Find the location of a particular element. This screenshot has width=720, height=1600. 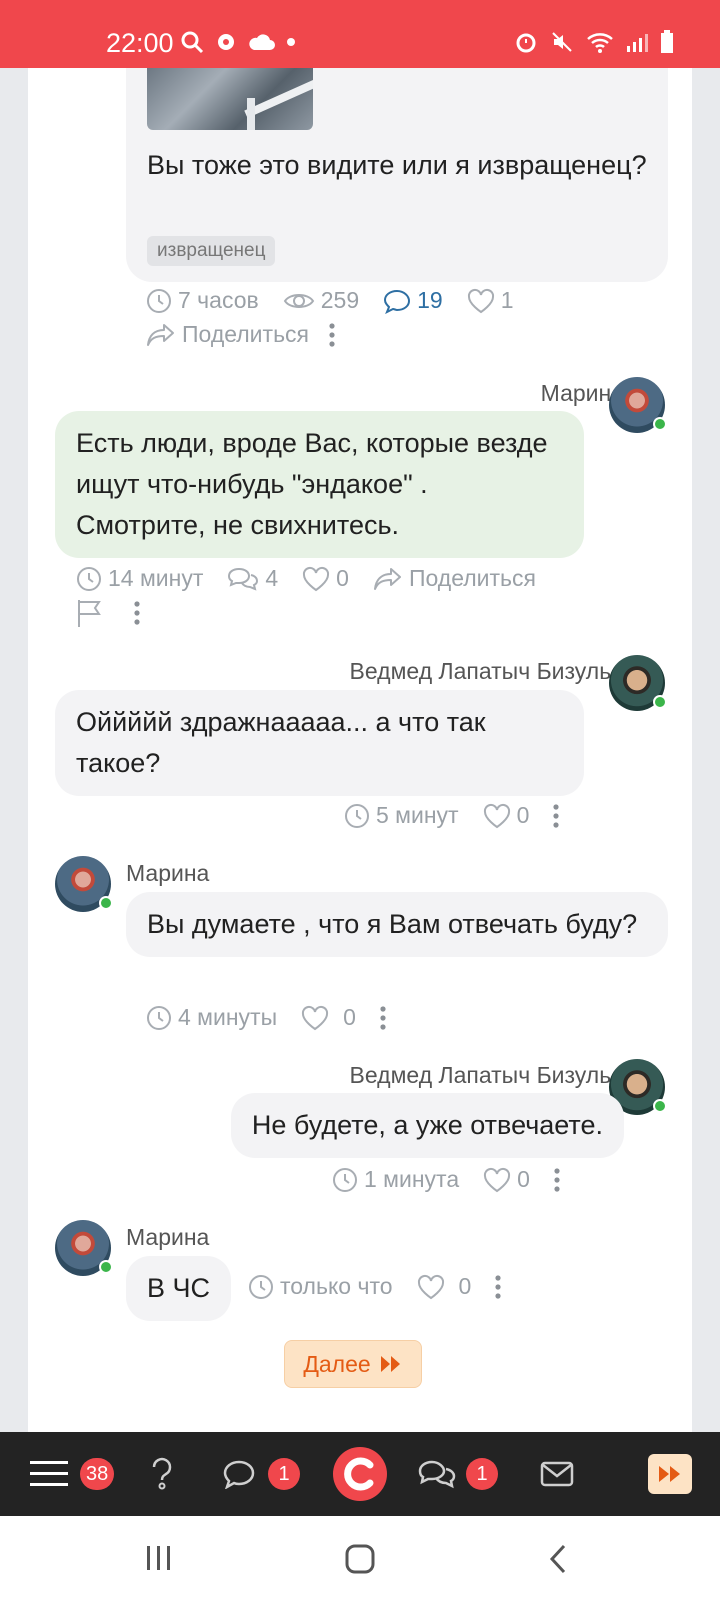

chat-button is located at coordinates (239, 1474).